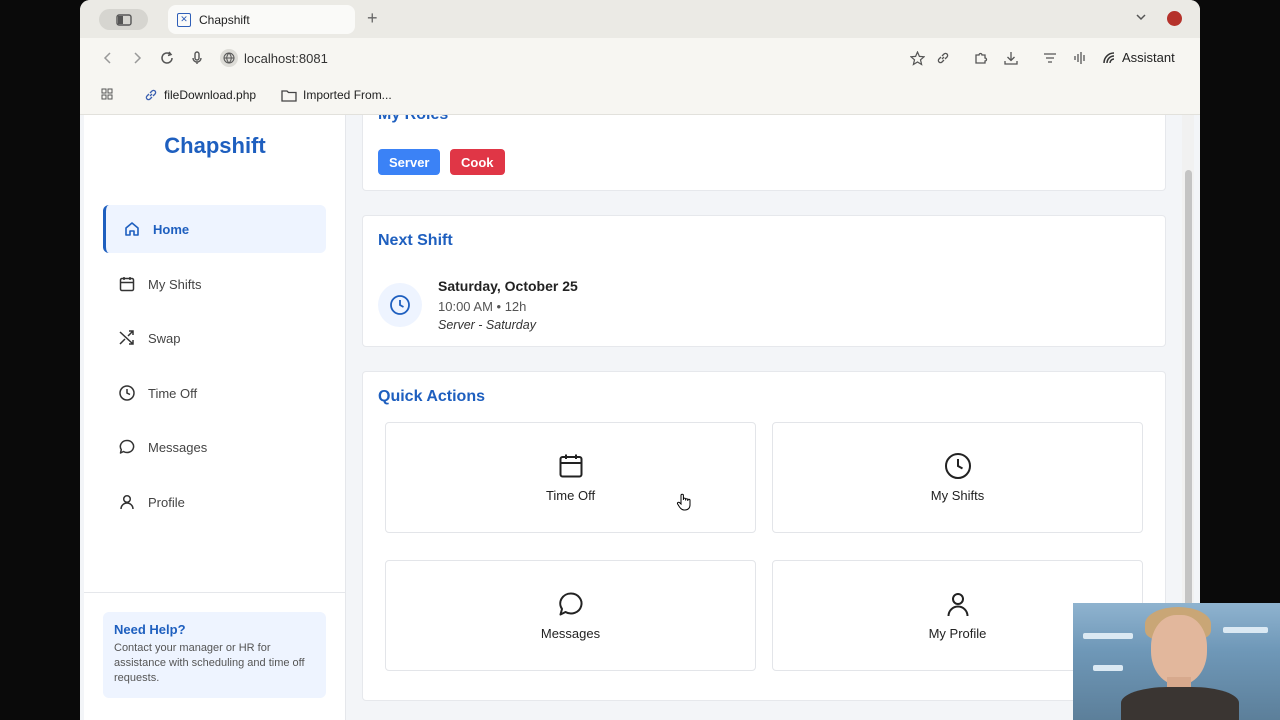  Describe the element at coordinates (683, 502) in the screenshot. I see `hand-cursor-icon` at that location.